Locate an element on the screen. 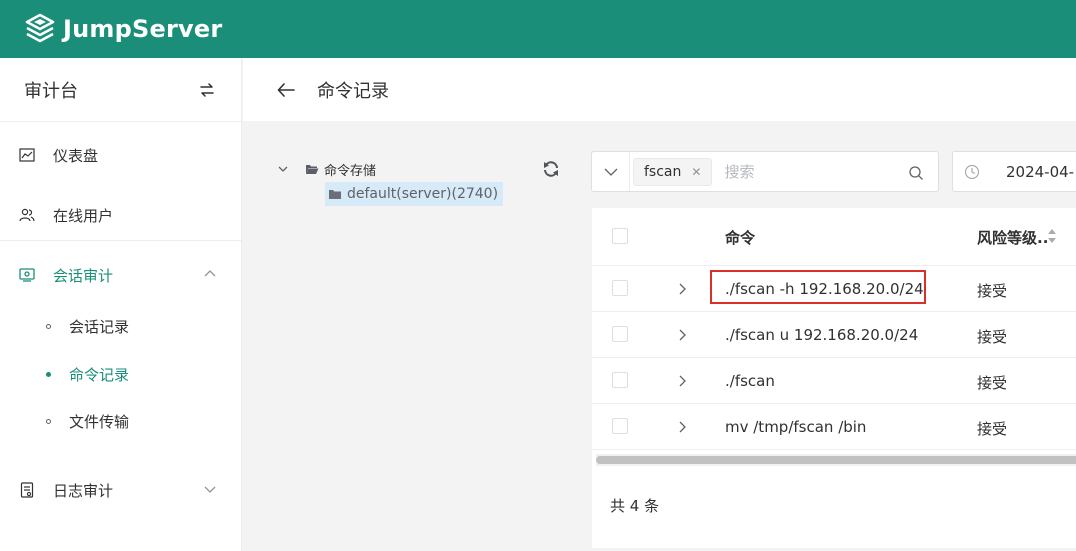  folder-icon is located at coordinates (335, 194).